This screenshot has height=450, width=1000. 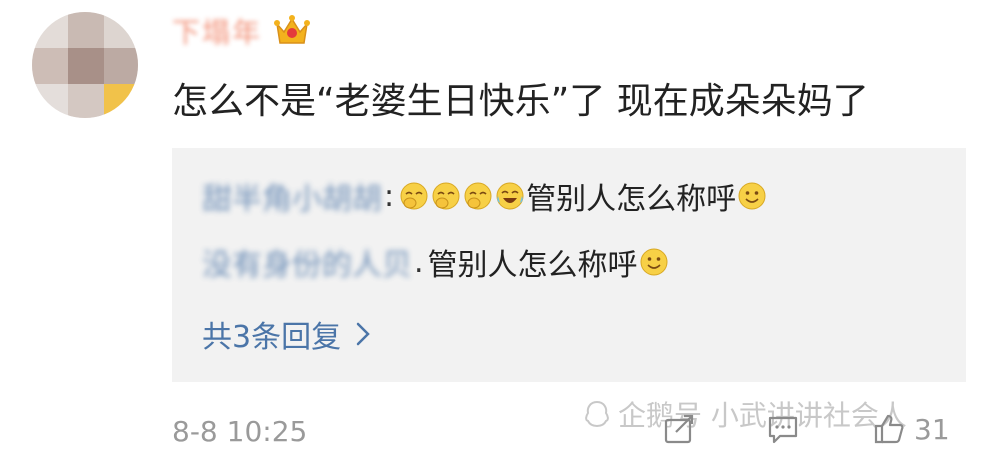 What do you see at coordinates (744, 414) in the screenshot?
I see `watermark: 企鹅号 小武讲讲社会人` at bounding box center [744, 414].